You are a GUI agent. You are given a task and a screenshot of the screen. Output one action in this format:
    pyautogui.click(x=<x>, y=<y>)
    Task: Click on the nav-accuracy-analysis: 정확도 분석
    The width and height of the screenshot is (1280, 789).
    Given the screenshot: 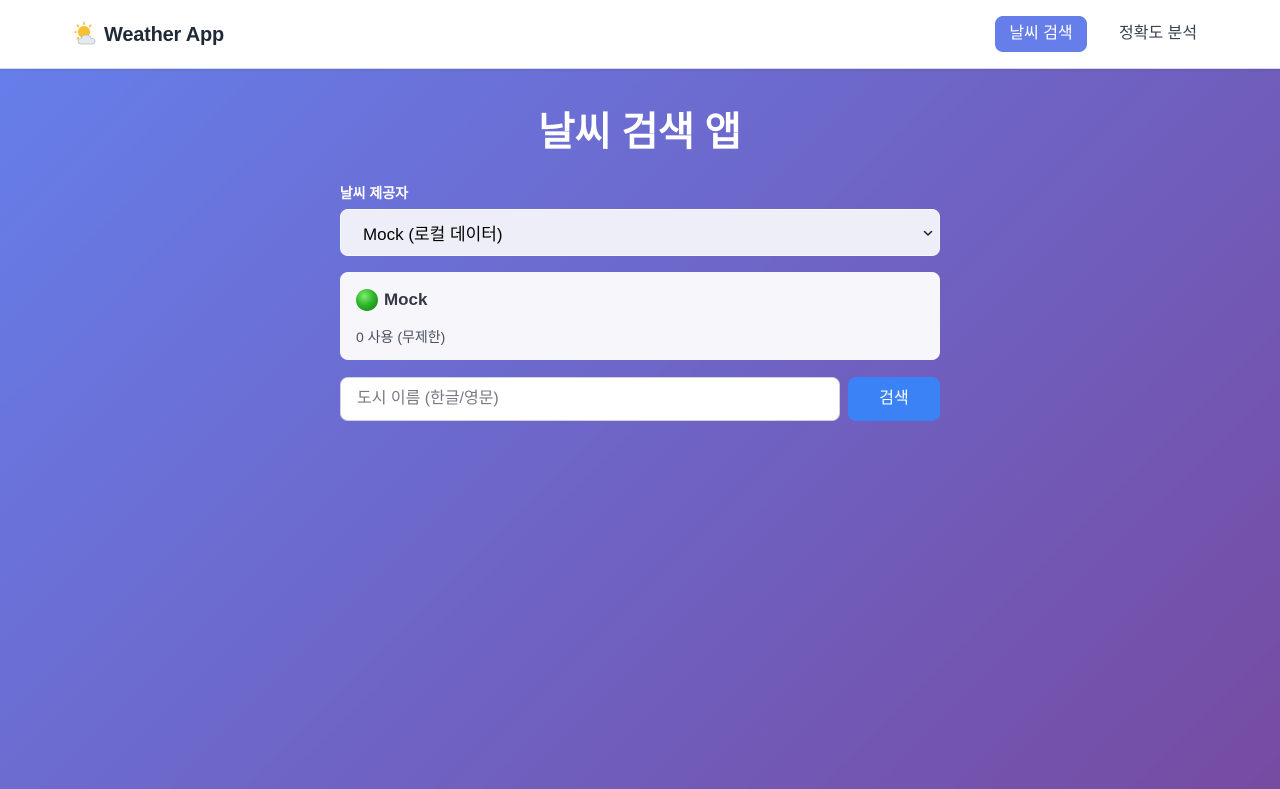 What is the action you would take?
    pyautogui.click(x=1158, y=34)
    